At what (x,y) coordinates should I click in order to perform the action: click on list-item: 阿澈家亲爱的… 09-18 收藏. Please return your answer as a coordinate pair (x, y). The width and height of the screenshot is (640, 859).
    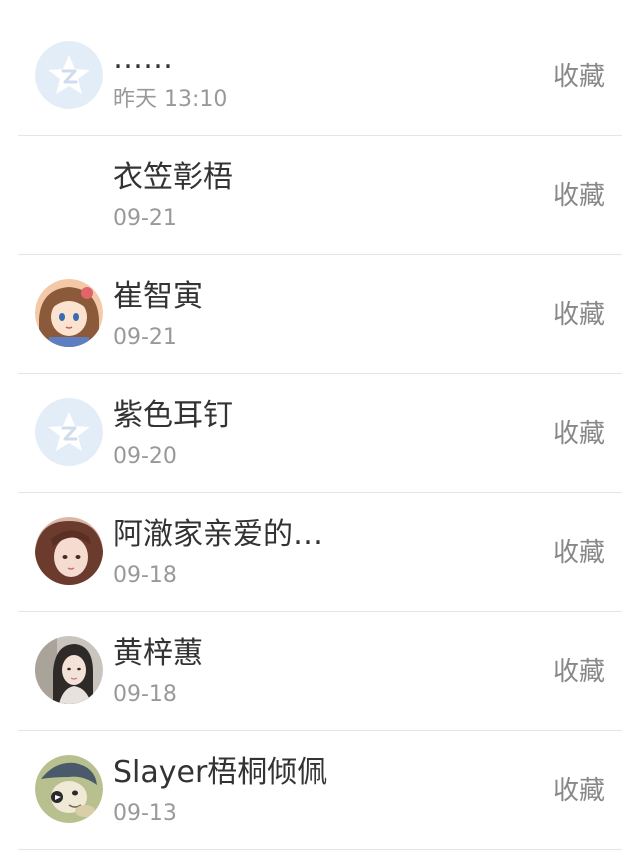
    Looking at the image, I should click on (320, 552).